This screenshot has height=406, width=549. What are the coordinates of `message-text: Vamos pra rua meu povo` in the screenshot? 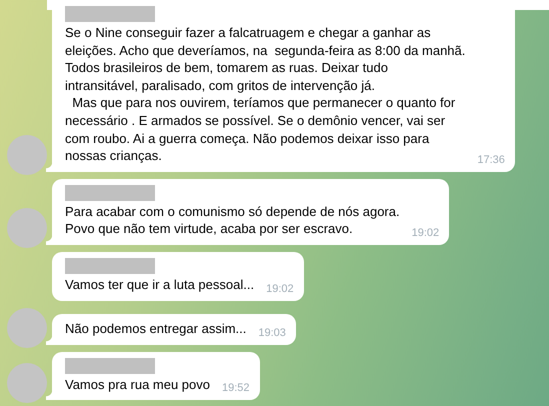 It's located at (137, 384).